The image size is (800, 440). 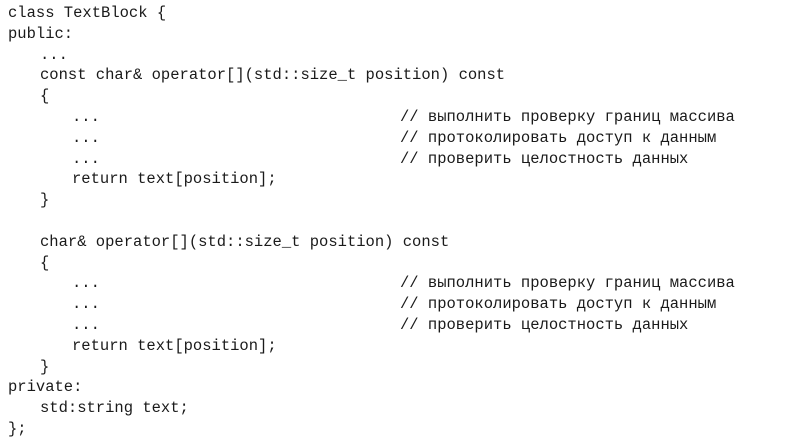 What do you see at coordinates (114, 408) in the screenshot?
I see `code-text: std:string text;` at bounding box center [114, 408].